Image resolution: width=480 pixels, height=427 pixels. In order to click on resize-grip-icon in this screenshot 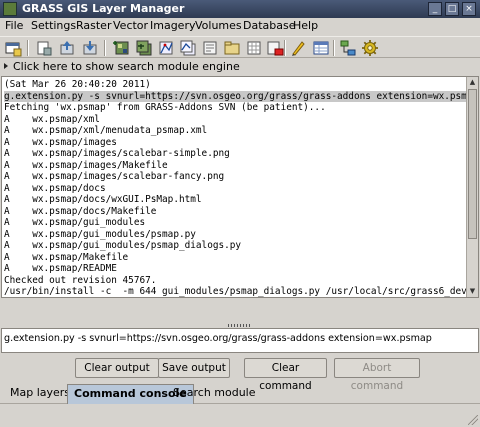, I will do `click(473, 420)`.